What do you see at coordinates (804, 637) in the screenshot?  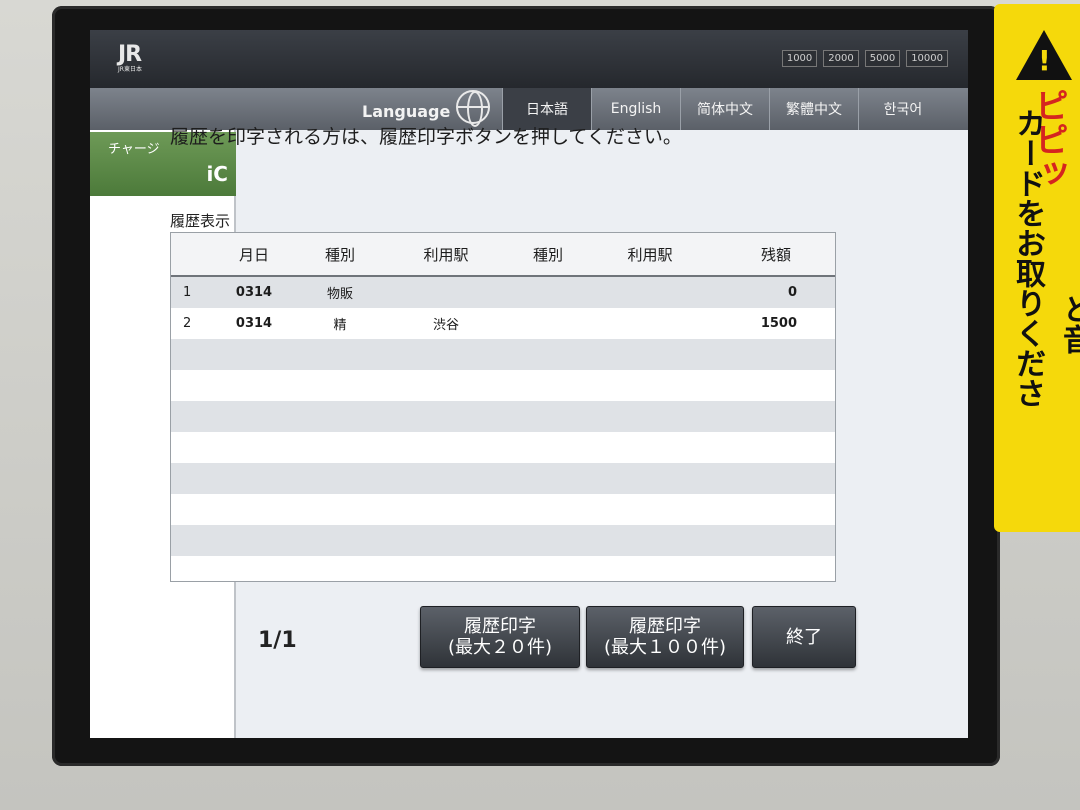 I see `end-button: 終了` at bounding box center [804, 637].